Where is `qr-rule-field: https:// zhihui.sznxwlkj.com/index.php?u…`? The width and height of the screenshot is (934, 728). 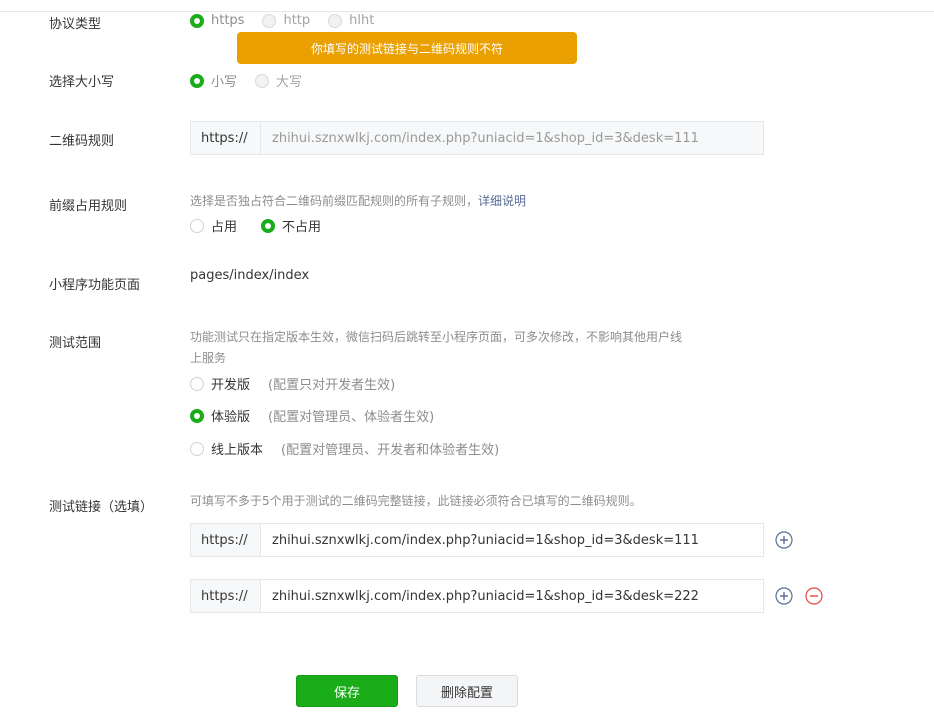
qr-rule-field: https:// zhihui.sznxwlkj.com/index.php?u… is located at coordinates (477, 138).